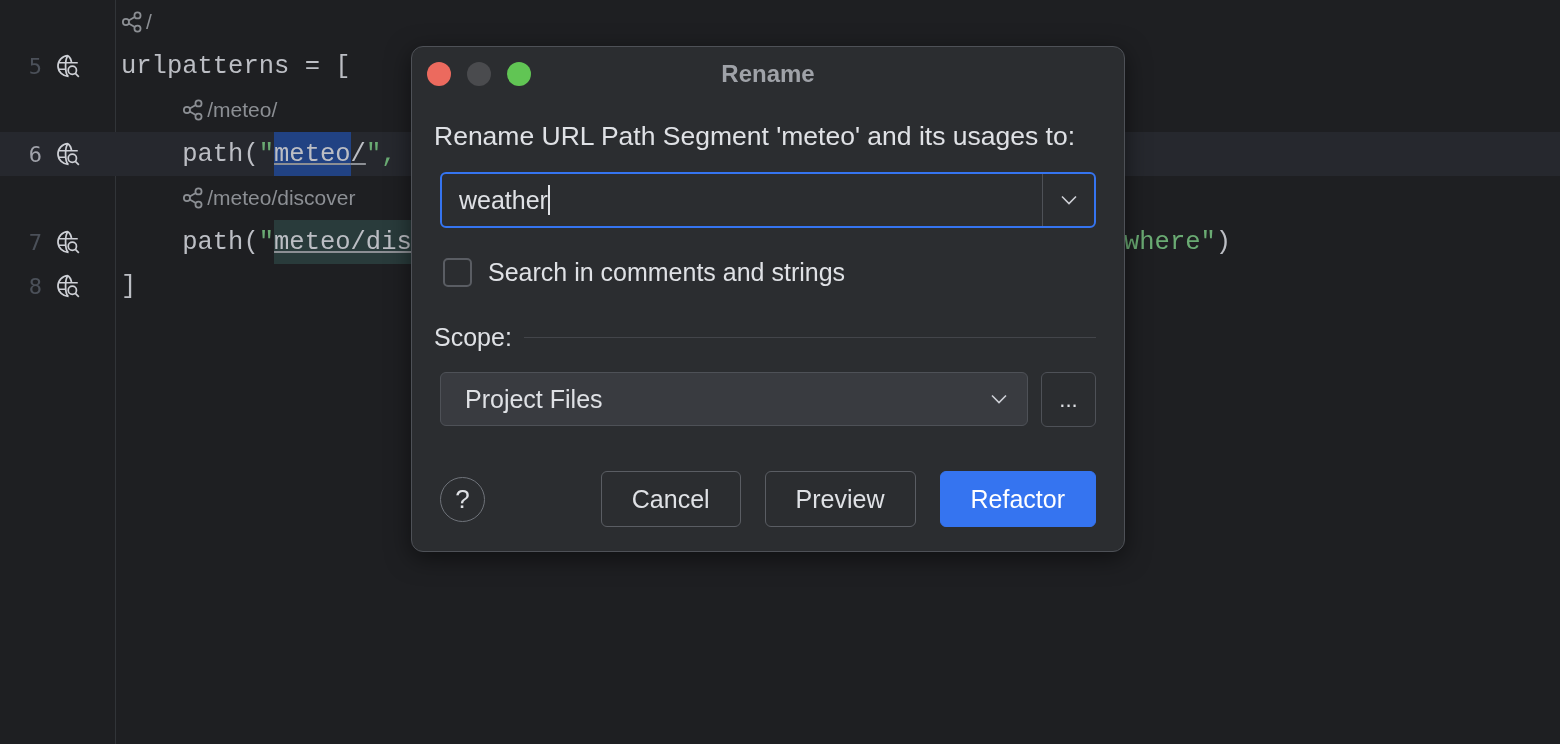 The width and height of the screenshot is (1560, 744). I want to click on url-hint: /, so click(149, 22).